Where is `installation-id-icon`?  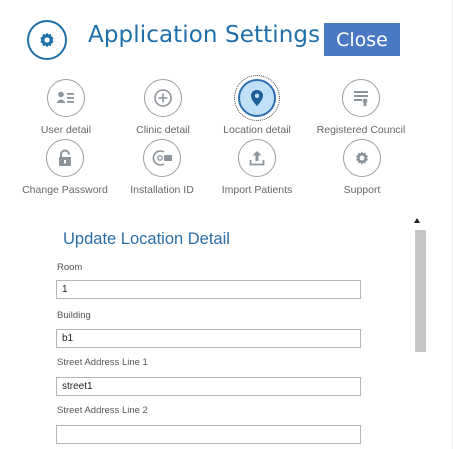
installation-id-icon is located at coordinates (162, 158).